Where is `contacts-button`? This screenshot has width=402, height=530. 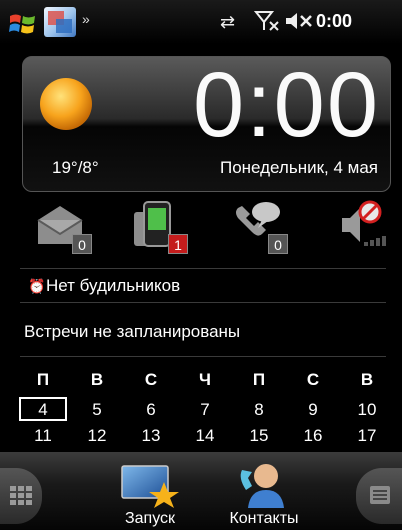 contacts-button is located at coordinates (264, 485).